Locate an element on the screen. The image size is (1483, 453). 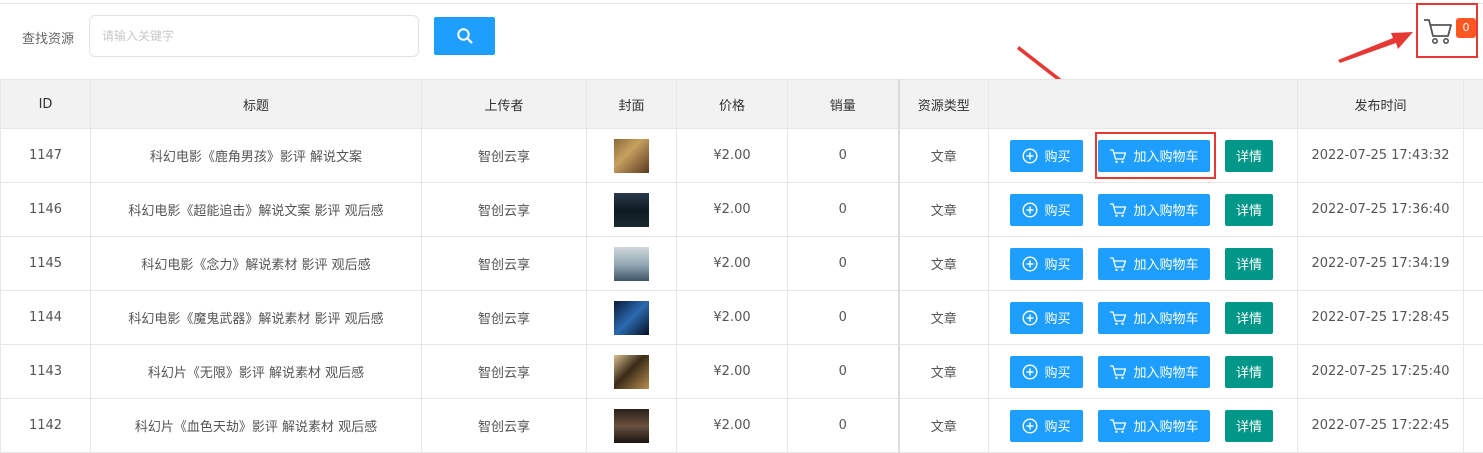
header-date: 发布时间 is located at coordinates (1381, 104).